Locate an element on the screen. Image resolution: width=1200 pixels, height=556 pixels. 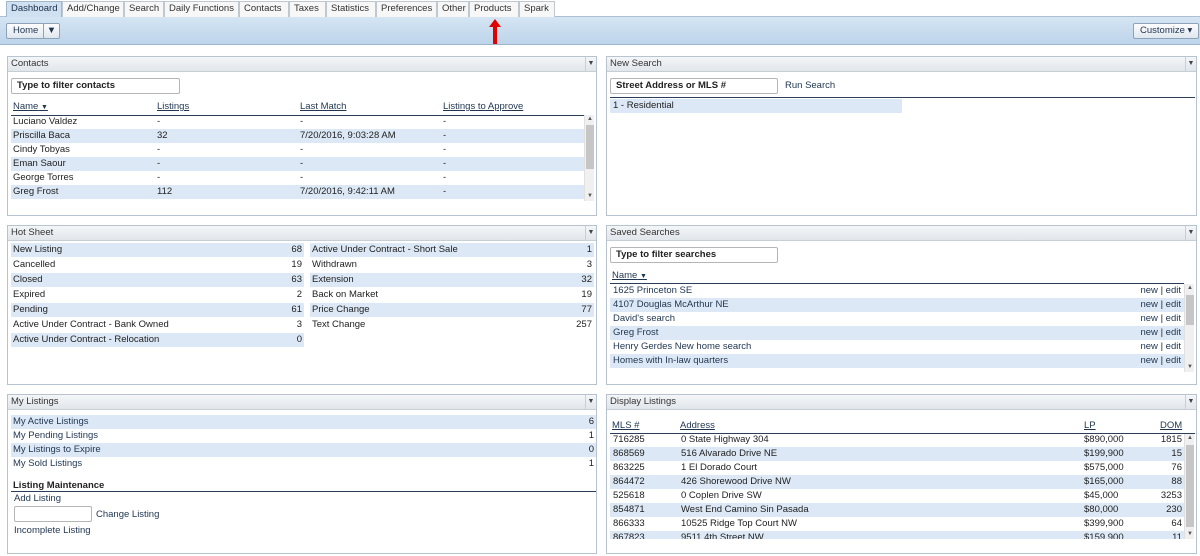
hotsheet-item: Active Under Contract - Short Sale 1 is located at coordinates (452, 250).